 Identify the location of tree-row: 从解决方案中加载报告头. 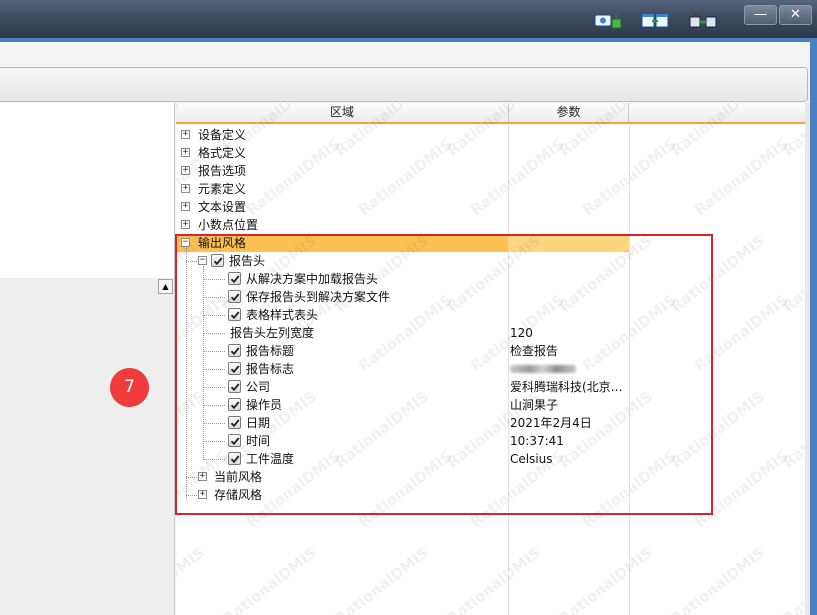
(491, 279).